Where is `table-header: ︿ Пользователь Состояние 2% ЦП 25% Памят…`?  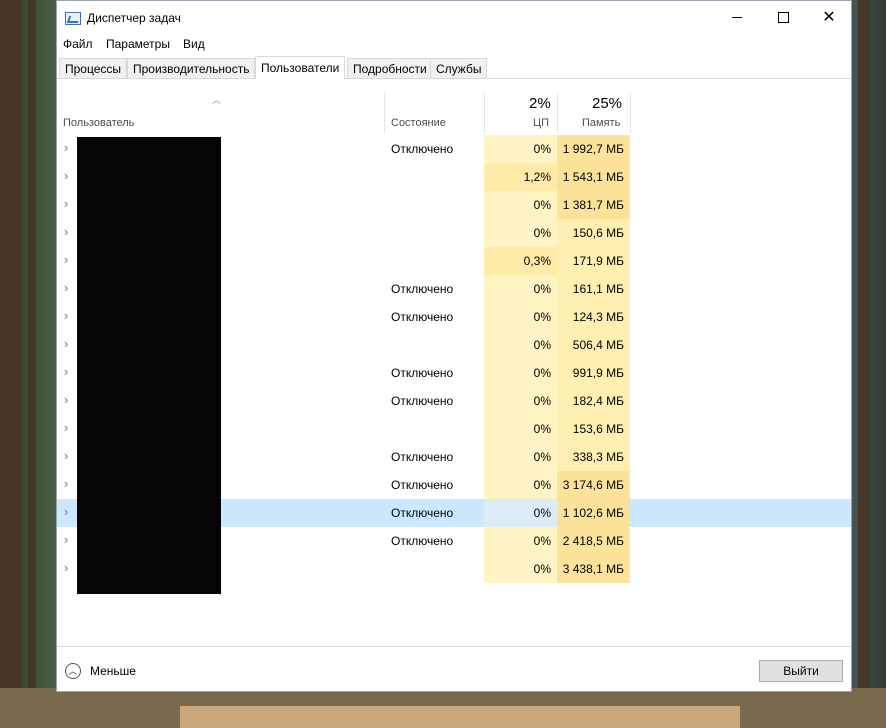
table-header: ︿ Пользователь Состояние 2% ЦП 25% Памят… is located at coordinates (454, 107).